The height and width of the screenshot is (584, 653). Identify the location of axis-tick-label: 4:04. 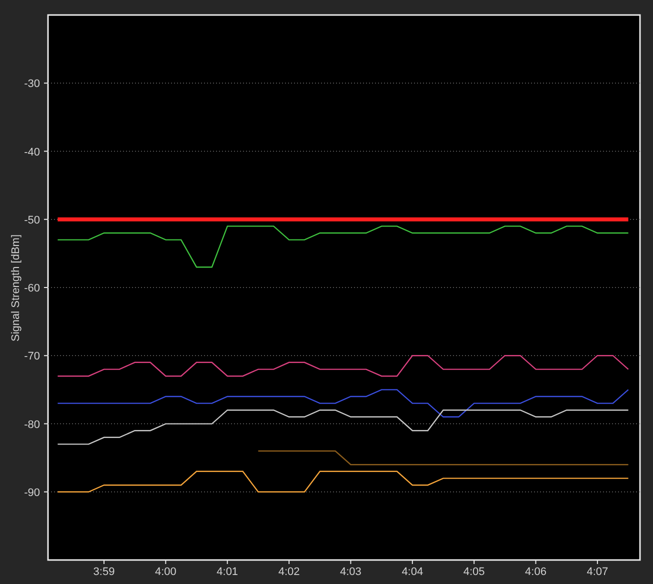
(413, 572).